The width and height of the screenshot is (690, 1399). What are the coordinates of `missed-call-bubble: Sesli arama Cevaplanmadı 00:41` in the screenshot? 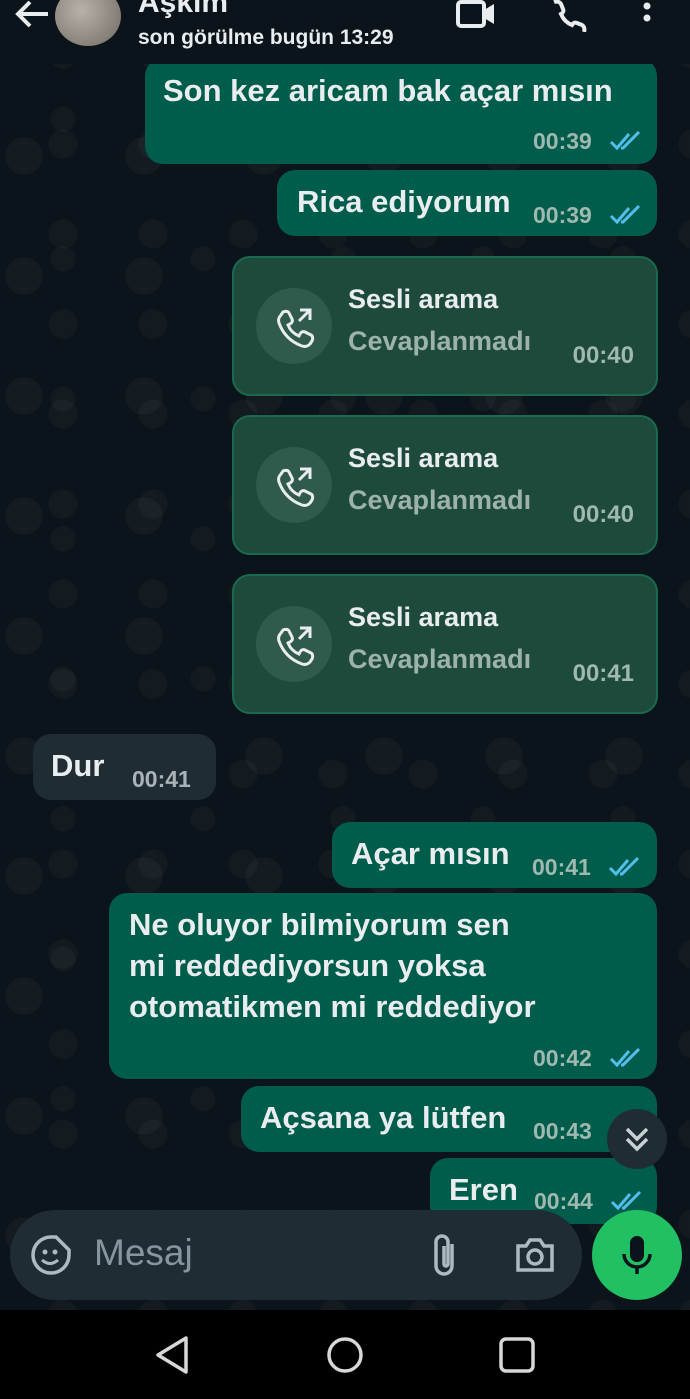 It's located at (445, 644).